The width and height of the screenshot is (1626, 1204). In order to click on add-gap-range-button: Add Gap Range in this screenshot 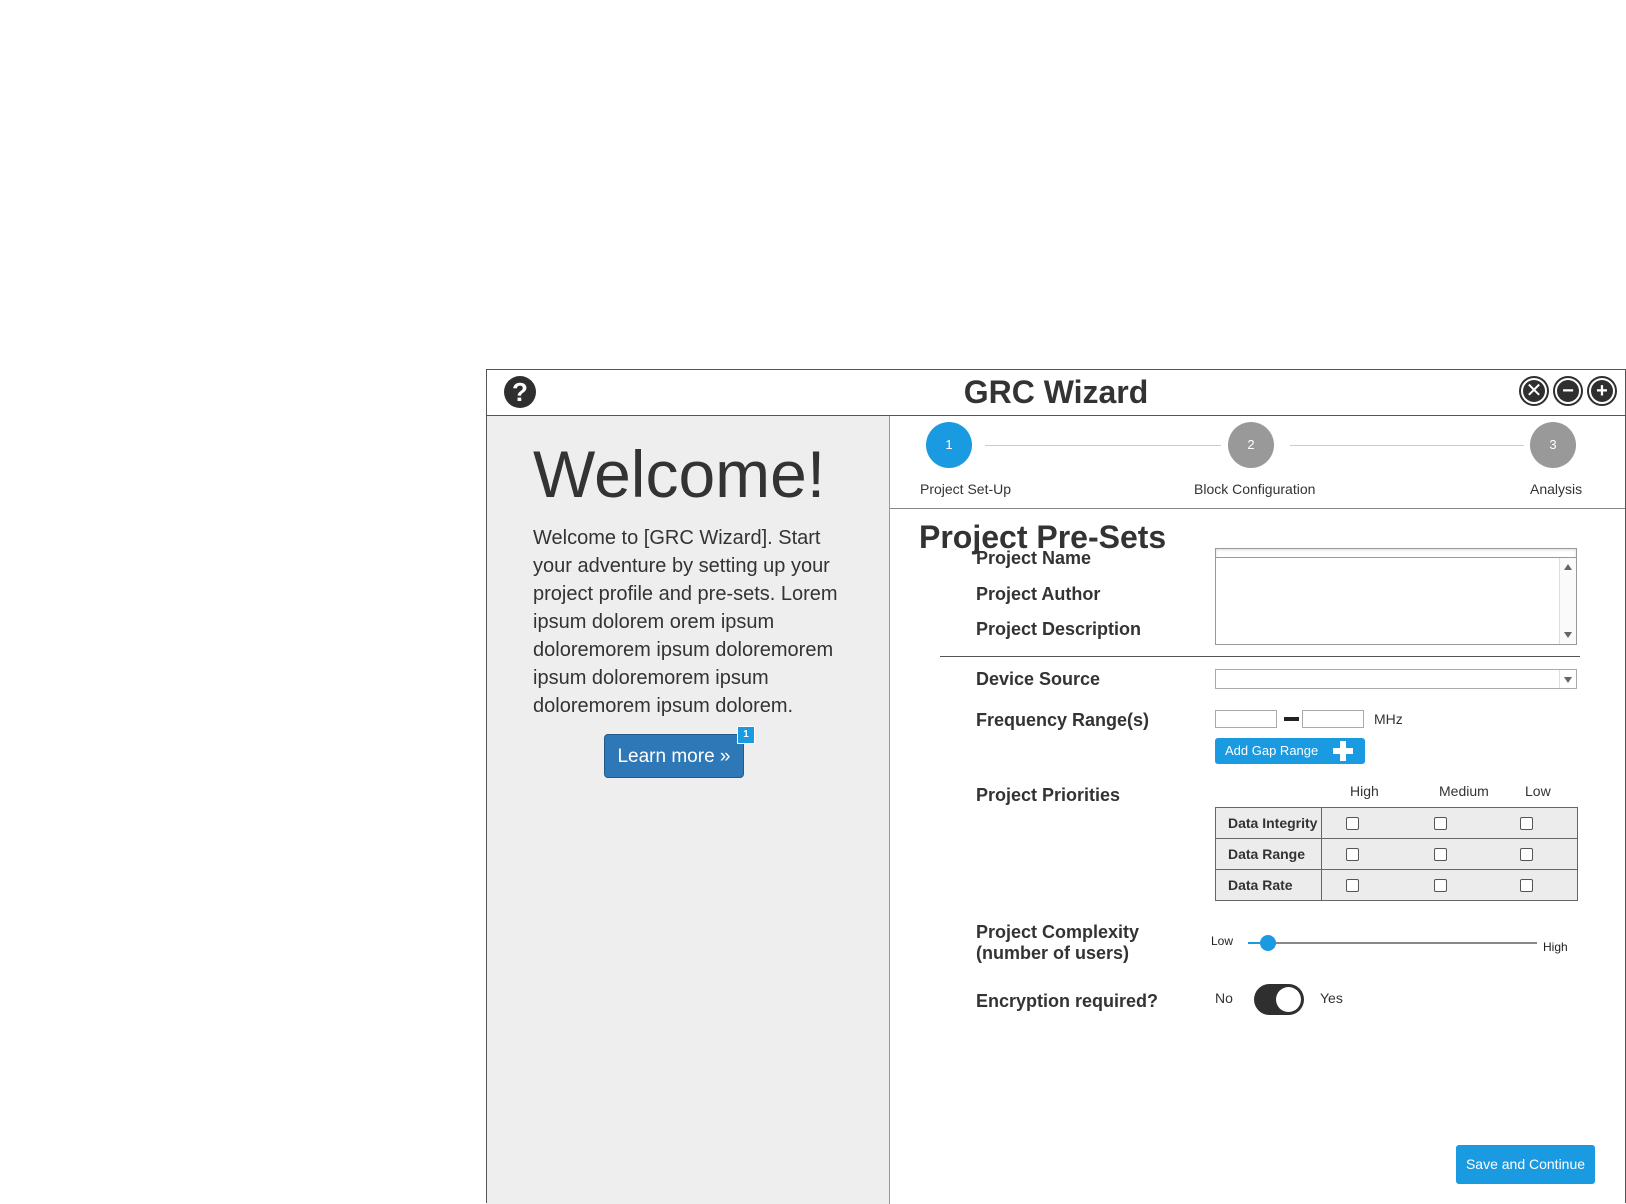, I will do `click(1290, 751)`.